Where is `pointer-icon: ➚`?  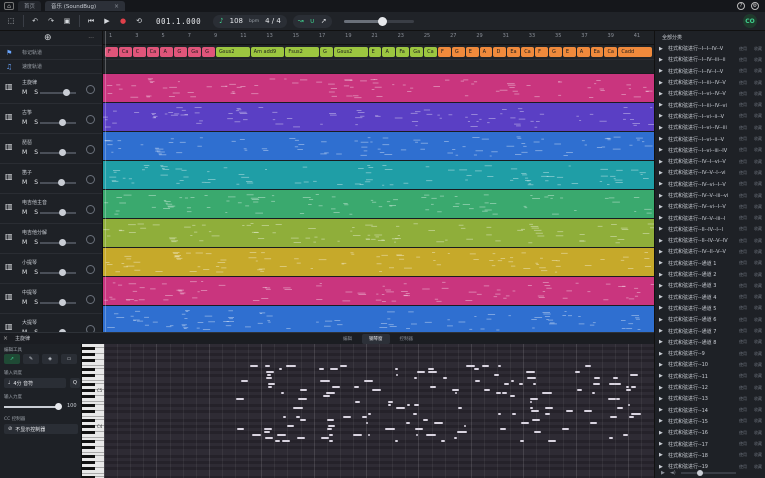 pointer-icon: ➚ is located at coordinates (324, 21).